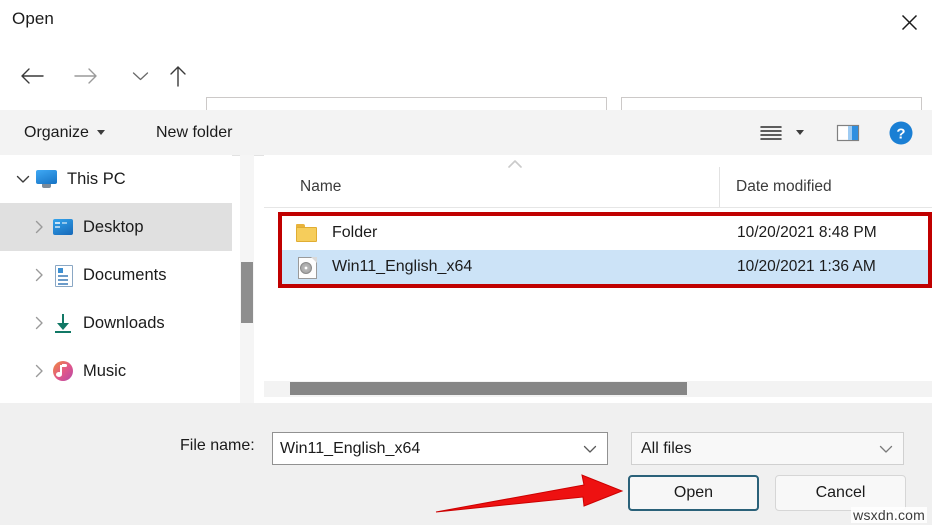 This screenshot has width=932, height=525. I want to click on sidebar-item-label: Music, so click(105, 370).